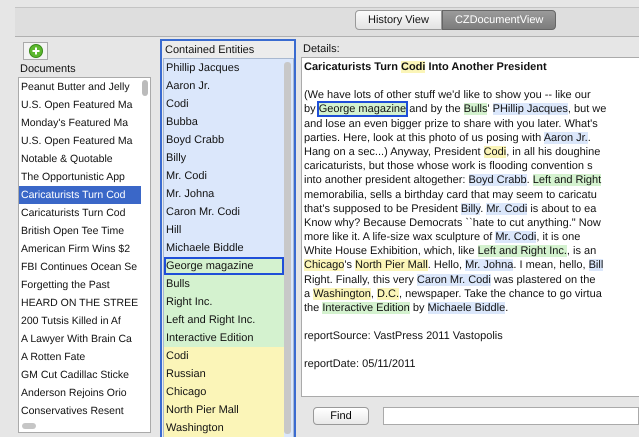 This screenshot has width=639, height=437. I want to click on entity-item: Bulls, so click(224, 284).